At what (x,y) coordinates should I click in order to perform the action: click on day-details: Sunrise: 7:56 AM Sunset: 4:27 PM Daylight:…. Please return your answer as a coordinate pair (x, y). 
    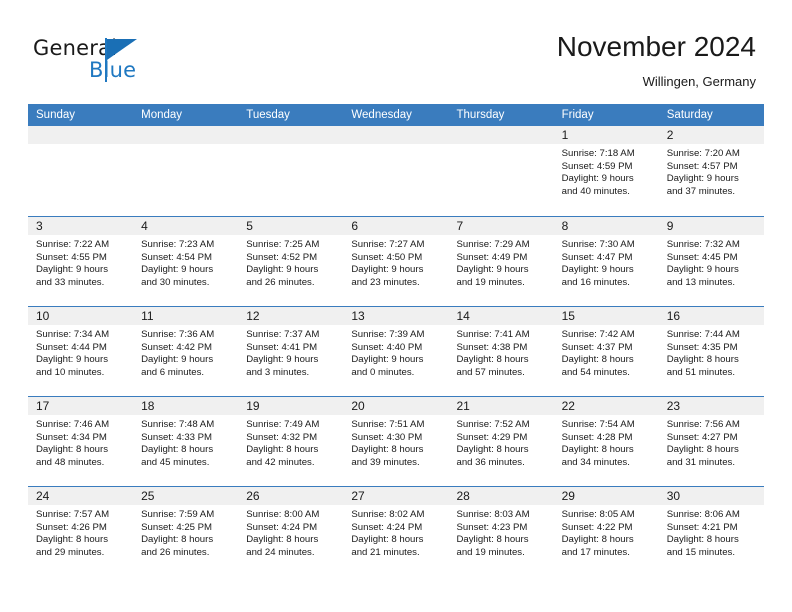
    Looking at the image, I should click on (711, 442).